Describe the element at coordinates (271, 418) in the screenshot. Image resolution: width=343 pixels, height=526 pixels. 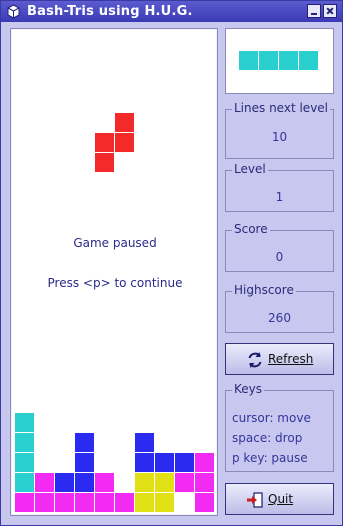
I see `key-hint-move: cursor: move` at that location.